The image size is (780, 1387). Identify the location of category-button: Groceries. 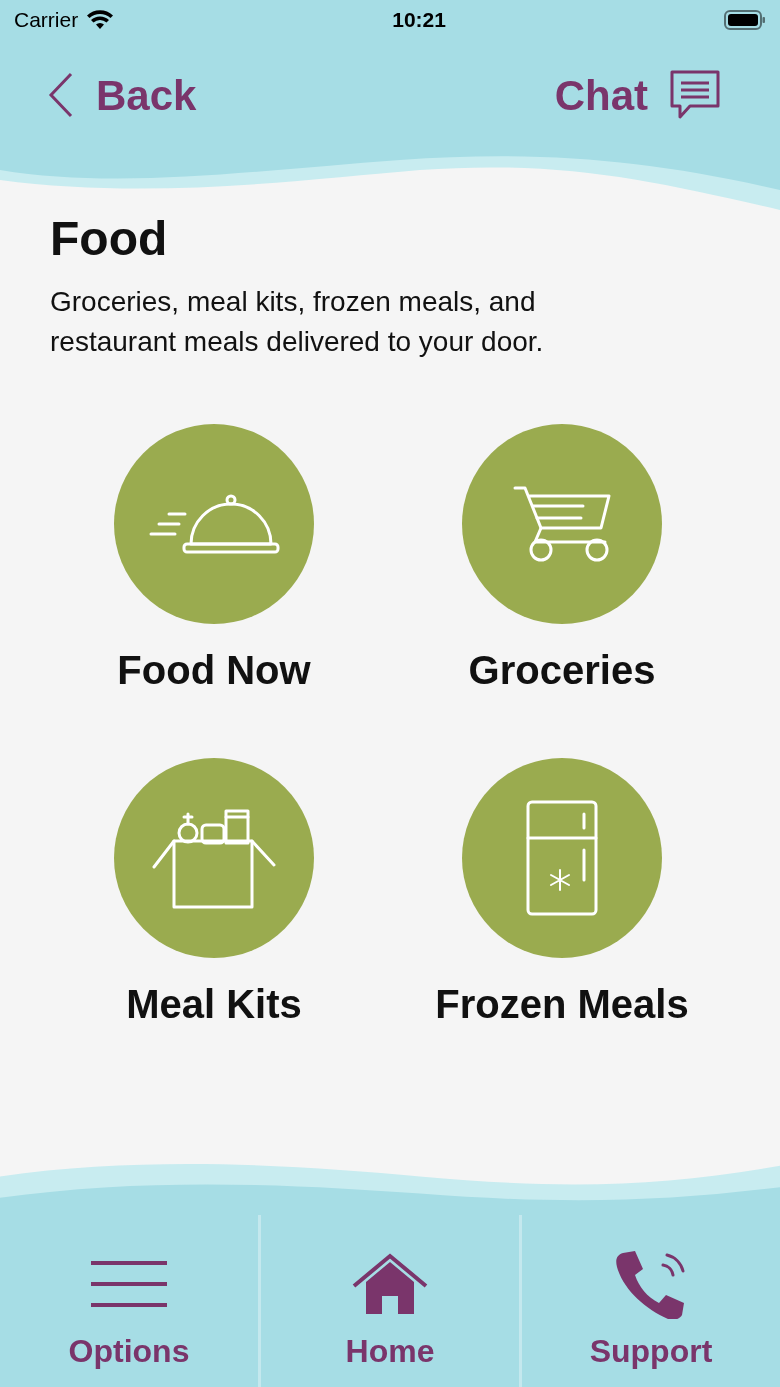
(562, 561).